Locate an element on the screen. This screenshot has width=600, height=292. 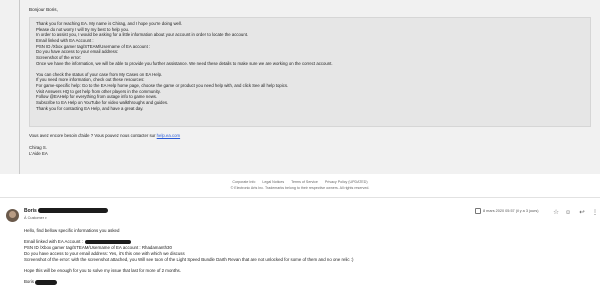
reply-signature: Boris is located at coordinates (189, 282).